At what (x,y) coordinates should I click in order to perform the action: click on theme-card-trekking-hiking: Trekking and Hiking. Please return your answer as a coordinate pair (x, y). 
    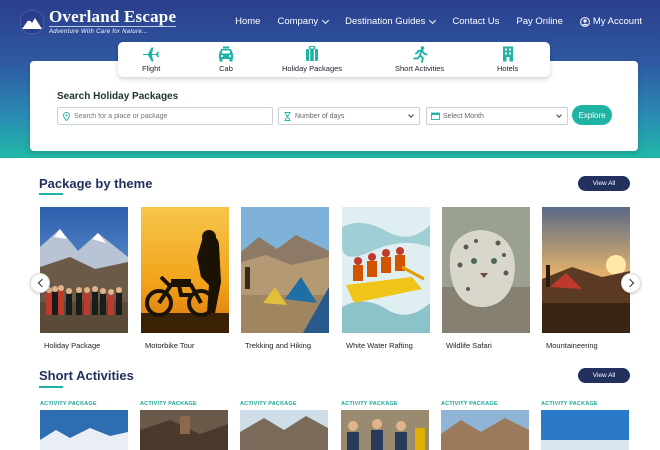
    Looking at the image, I should click on (285, 278).